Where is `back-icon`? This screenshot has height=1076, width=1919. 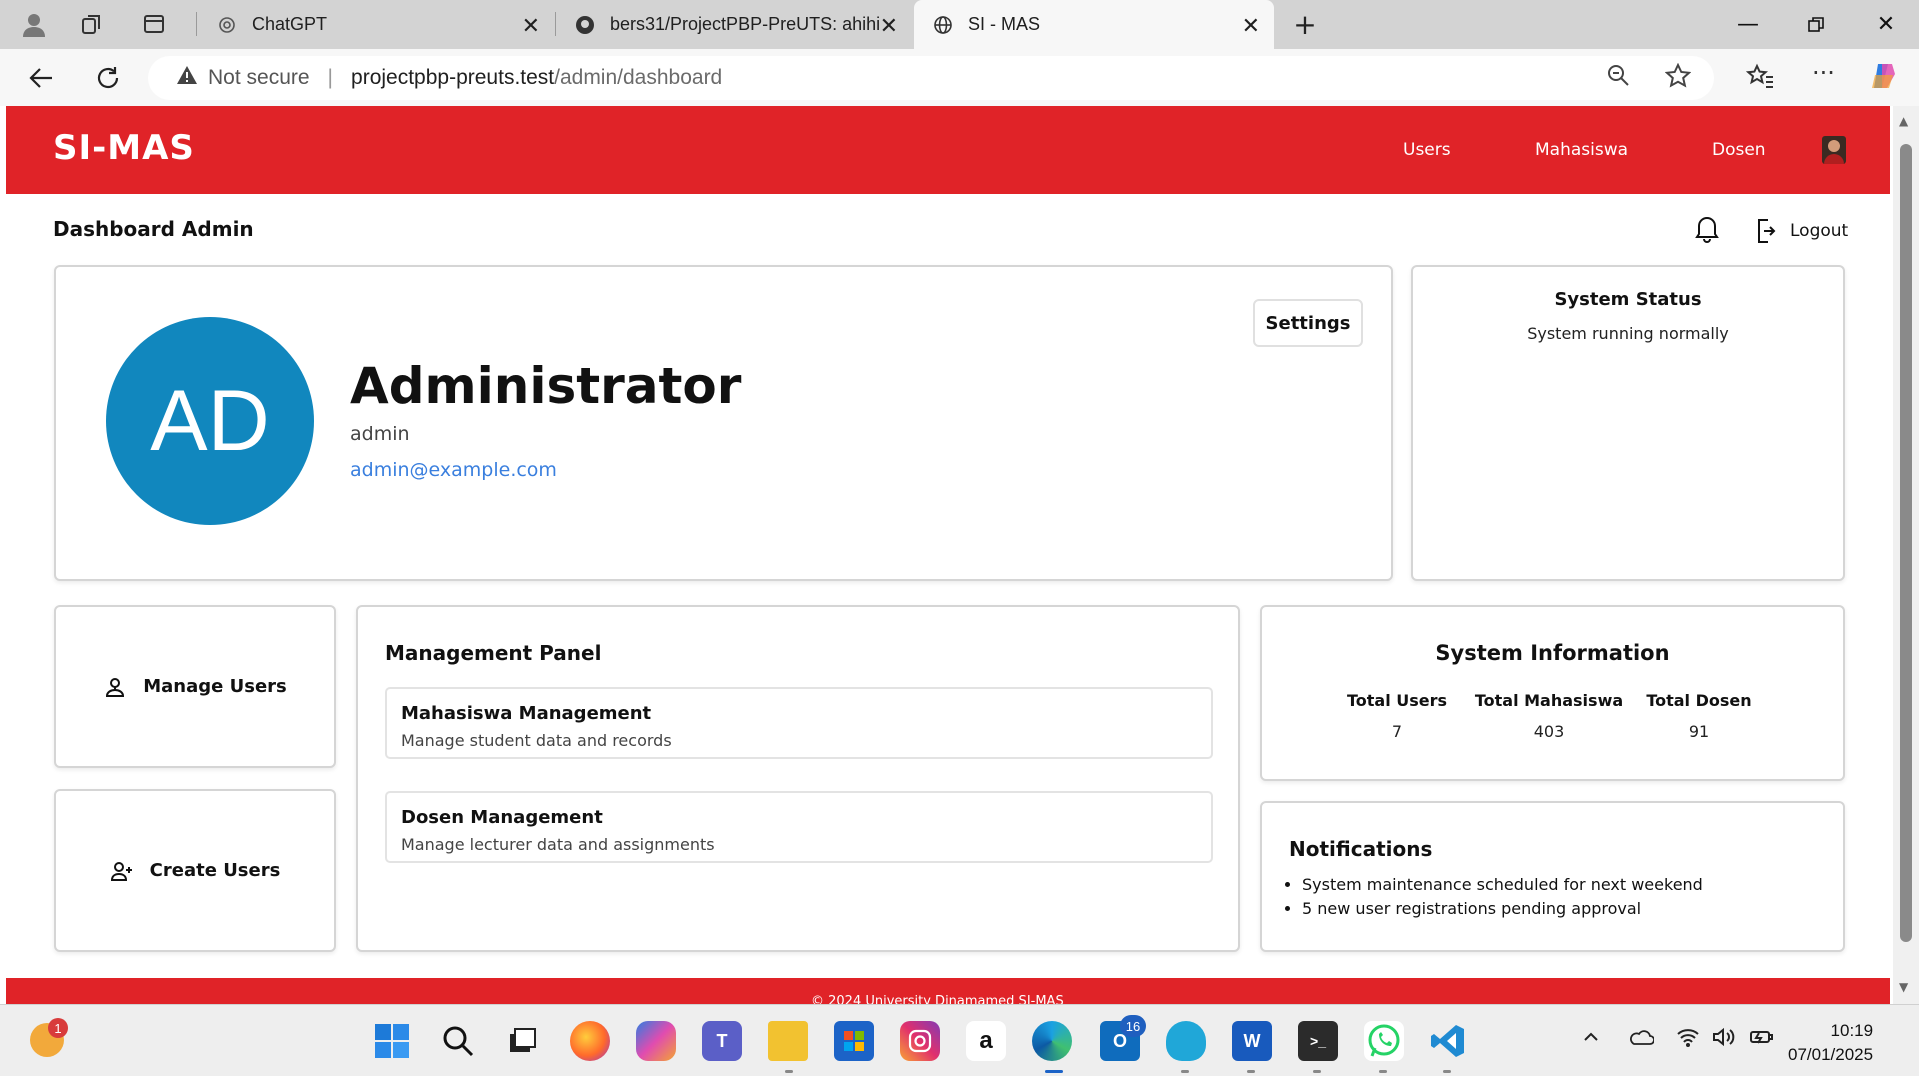 back-icon is located at coordinates (41, 78).